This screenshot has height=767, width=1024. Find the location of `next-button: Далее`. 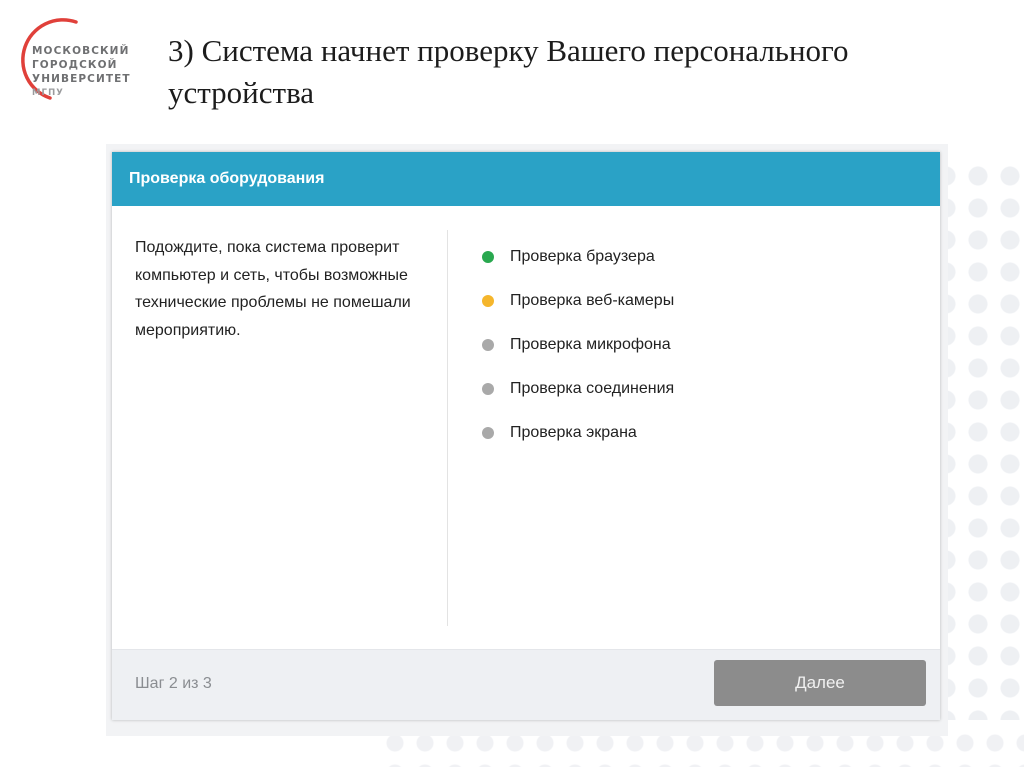

next-button: Далее is located at coordinates (820, 683).